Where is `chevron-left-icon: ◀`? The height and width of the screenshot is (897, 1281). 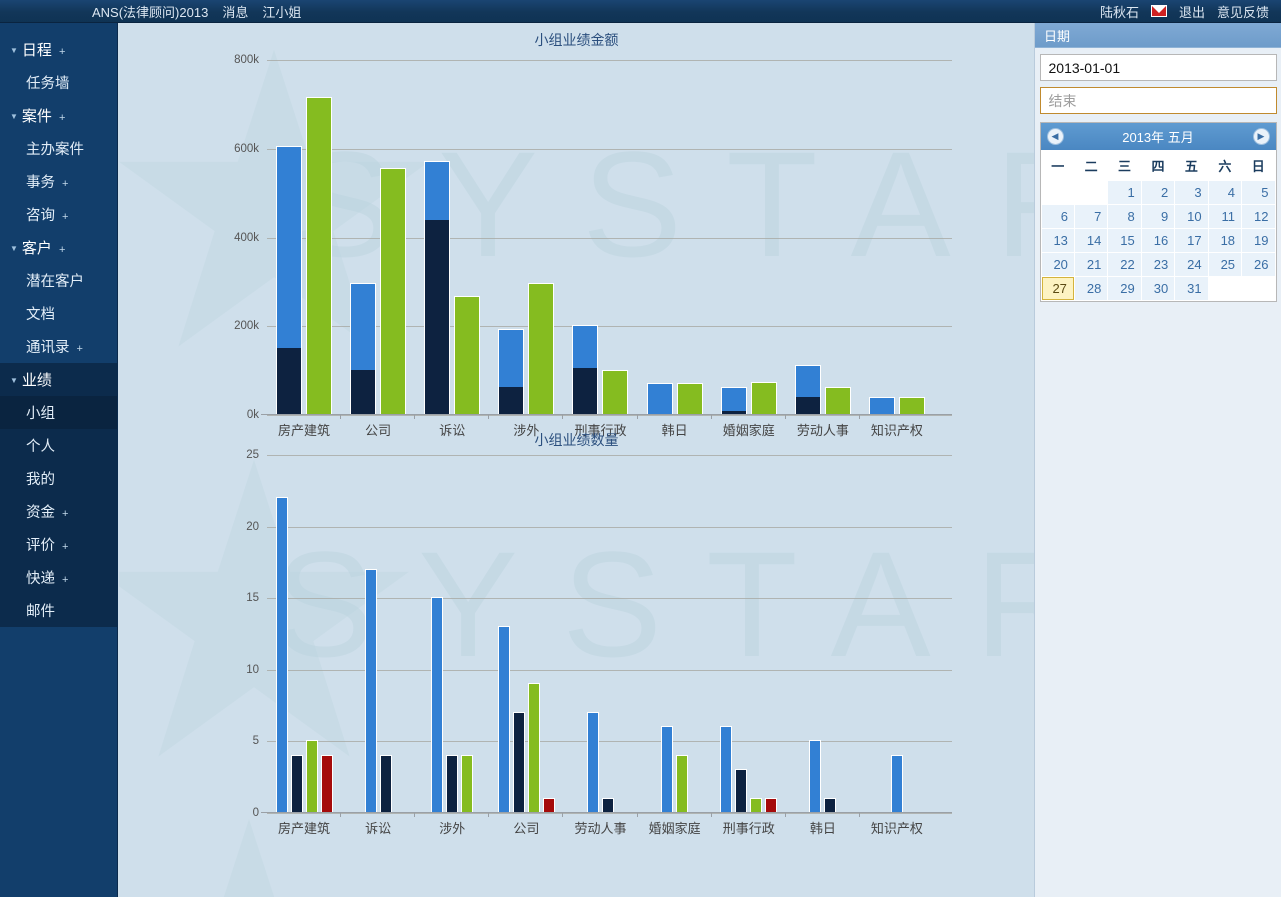 chevron-left-icon: ◀ is located at coordinates (1055, 136).